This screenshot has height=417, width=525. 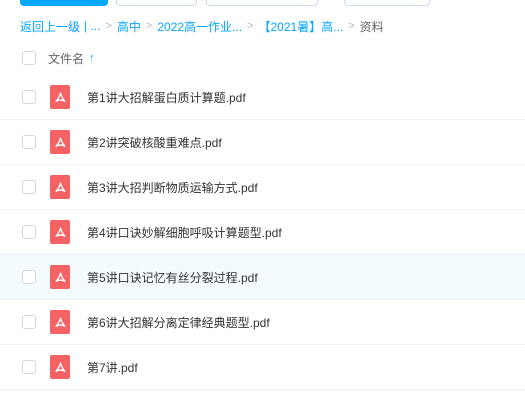 I want to click on column-filename-header: 文件名, so click(x=66, y=58).